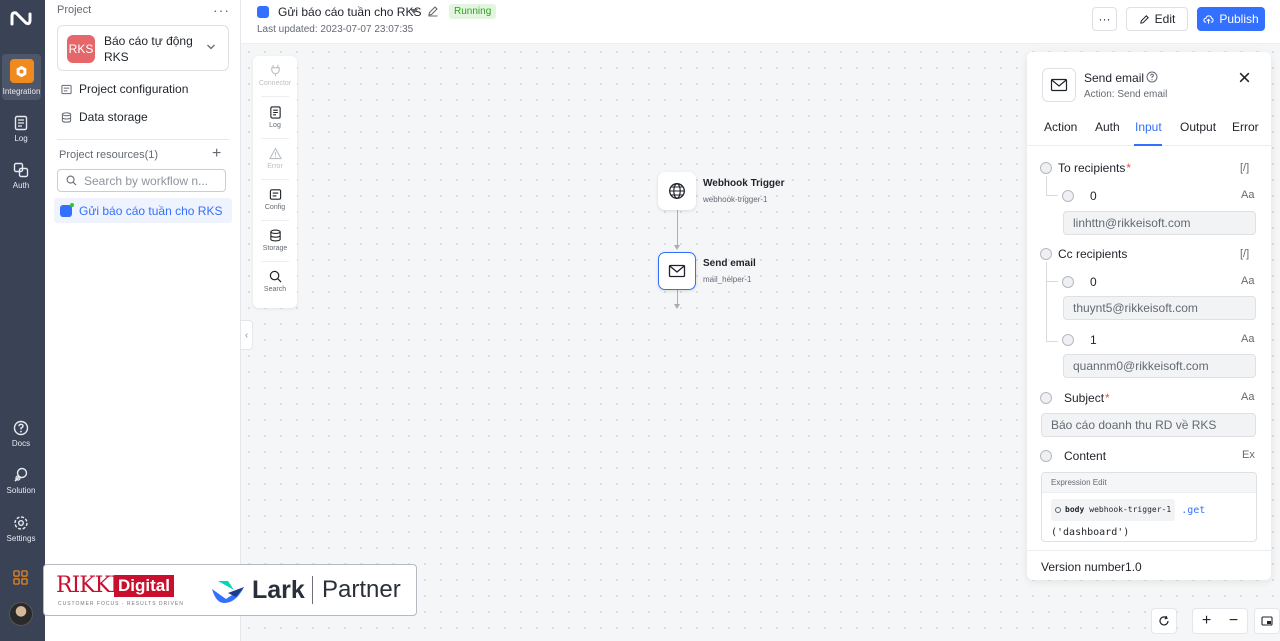  What do you see at coordinates (20, 577) in the screenshot?
I see `apps-grid-icon` at bounding box center [20, 577].